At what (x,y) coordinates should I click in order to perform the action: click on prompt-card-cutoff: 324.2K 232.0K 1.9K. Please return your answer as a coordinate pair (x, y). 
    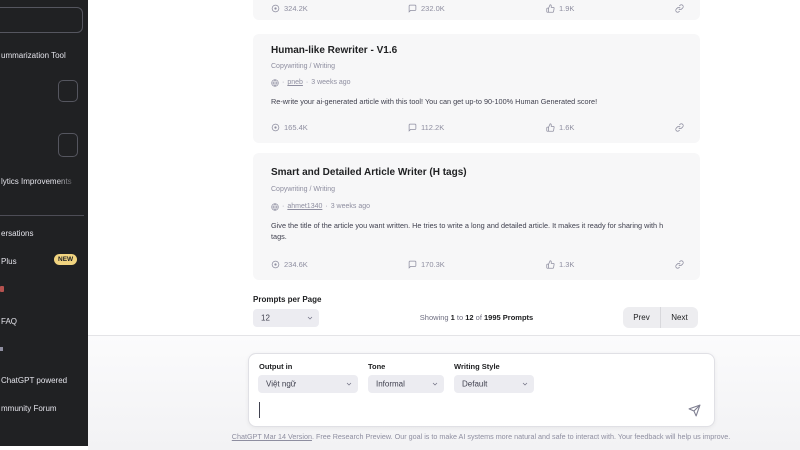
    Looking at the image, I should click on (476, 10).